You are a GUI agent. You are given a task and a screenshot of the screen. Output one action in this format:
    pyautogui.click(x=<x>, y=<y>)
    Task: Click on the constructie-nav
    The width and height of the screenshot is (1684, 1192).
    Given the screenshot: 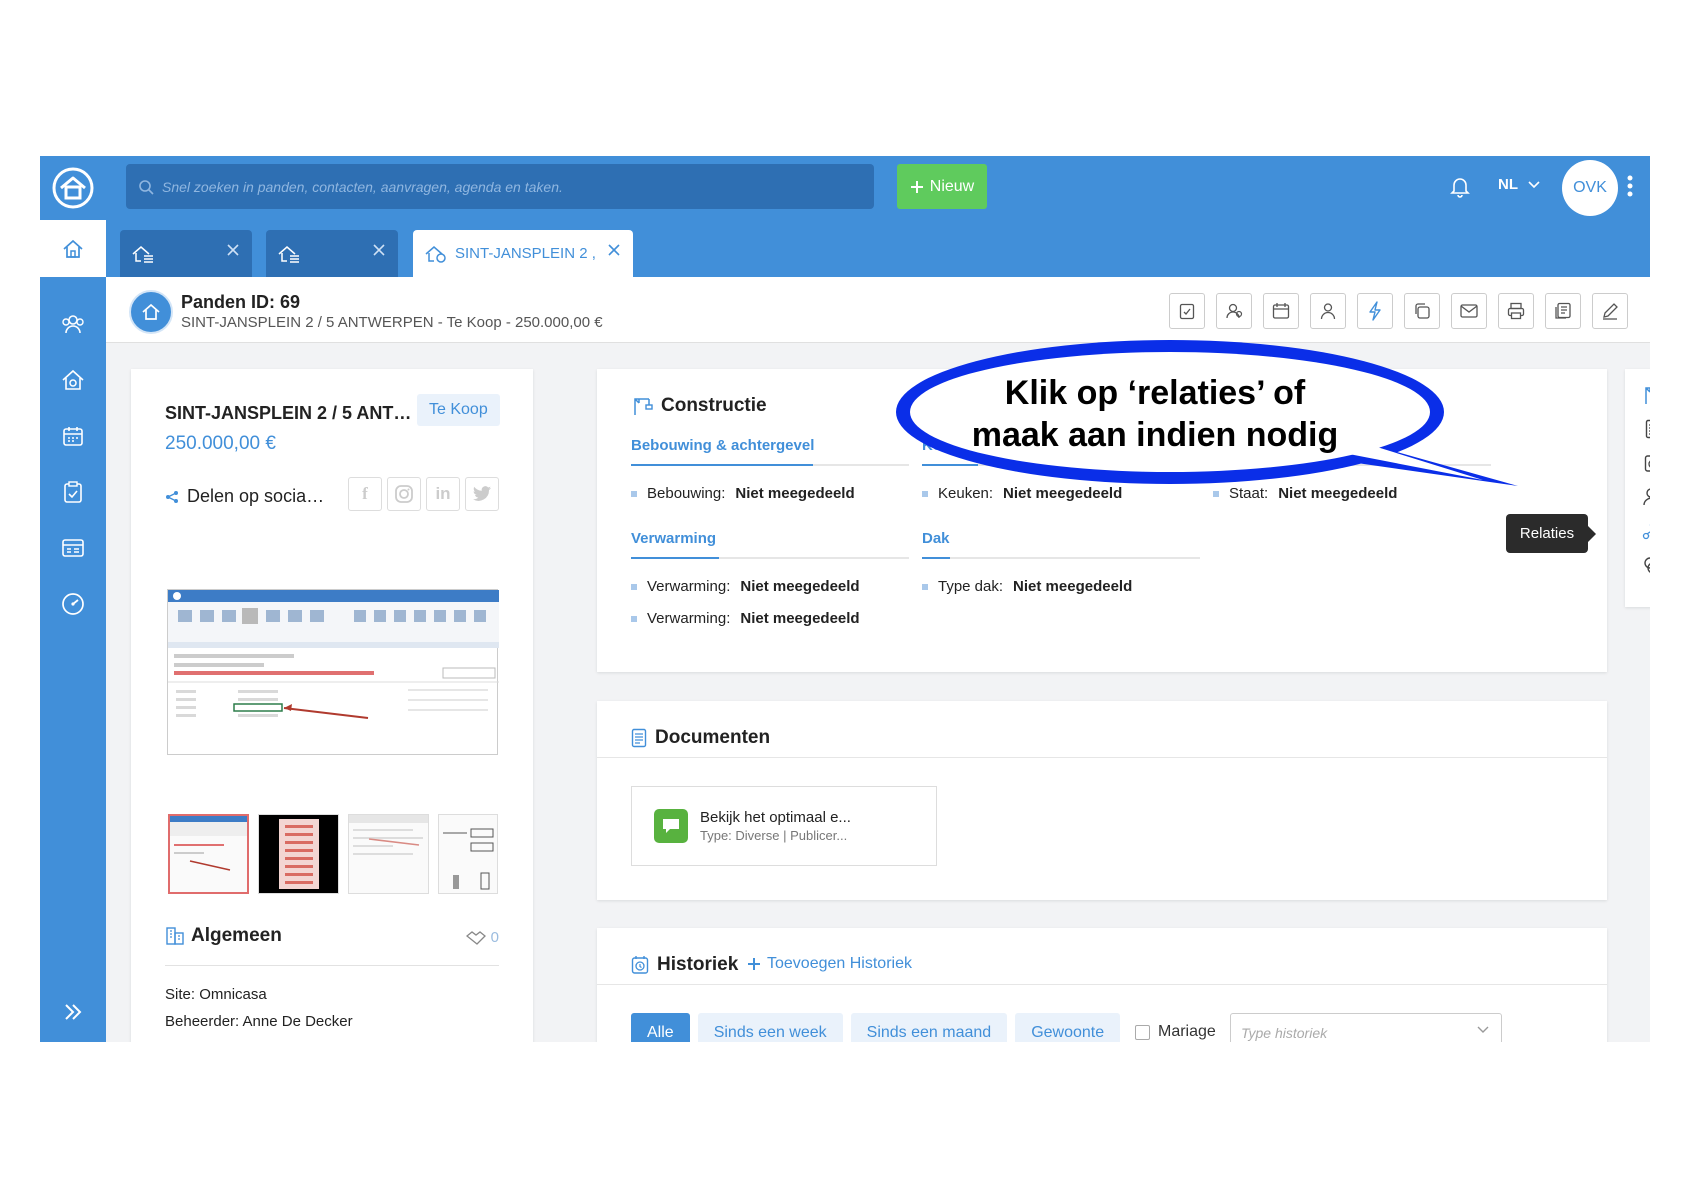 What is the action you would take?
    pyautogui.click(x=1637, y=395)
    